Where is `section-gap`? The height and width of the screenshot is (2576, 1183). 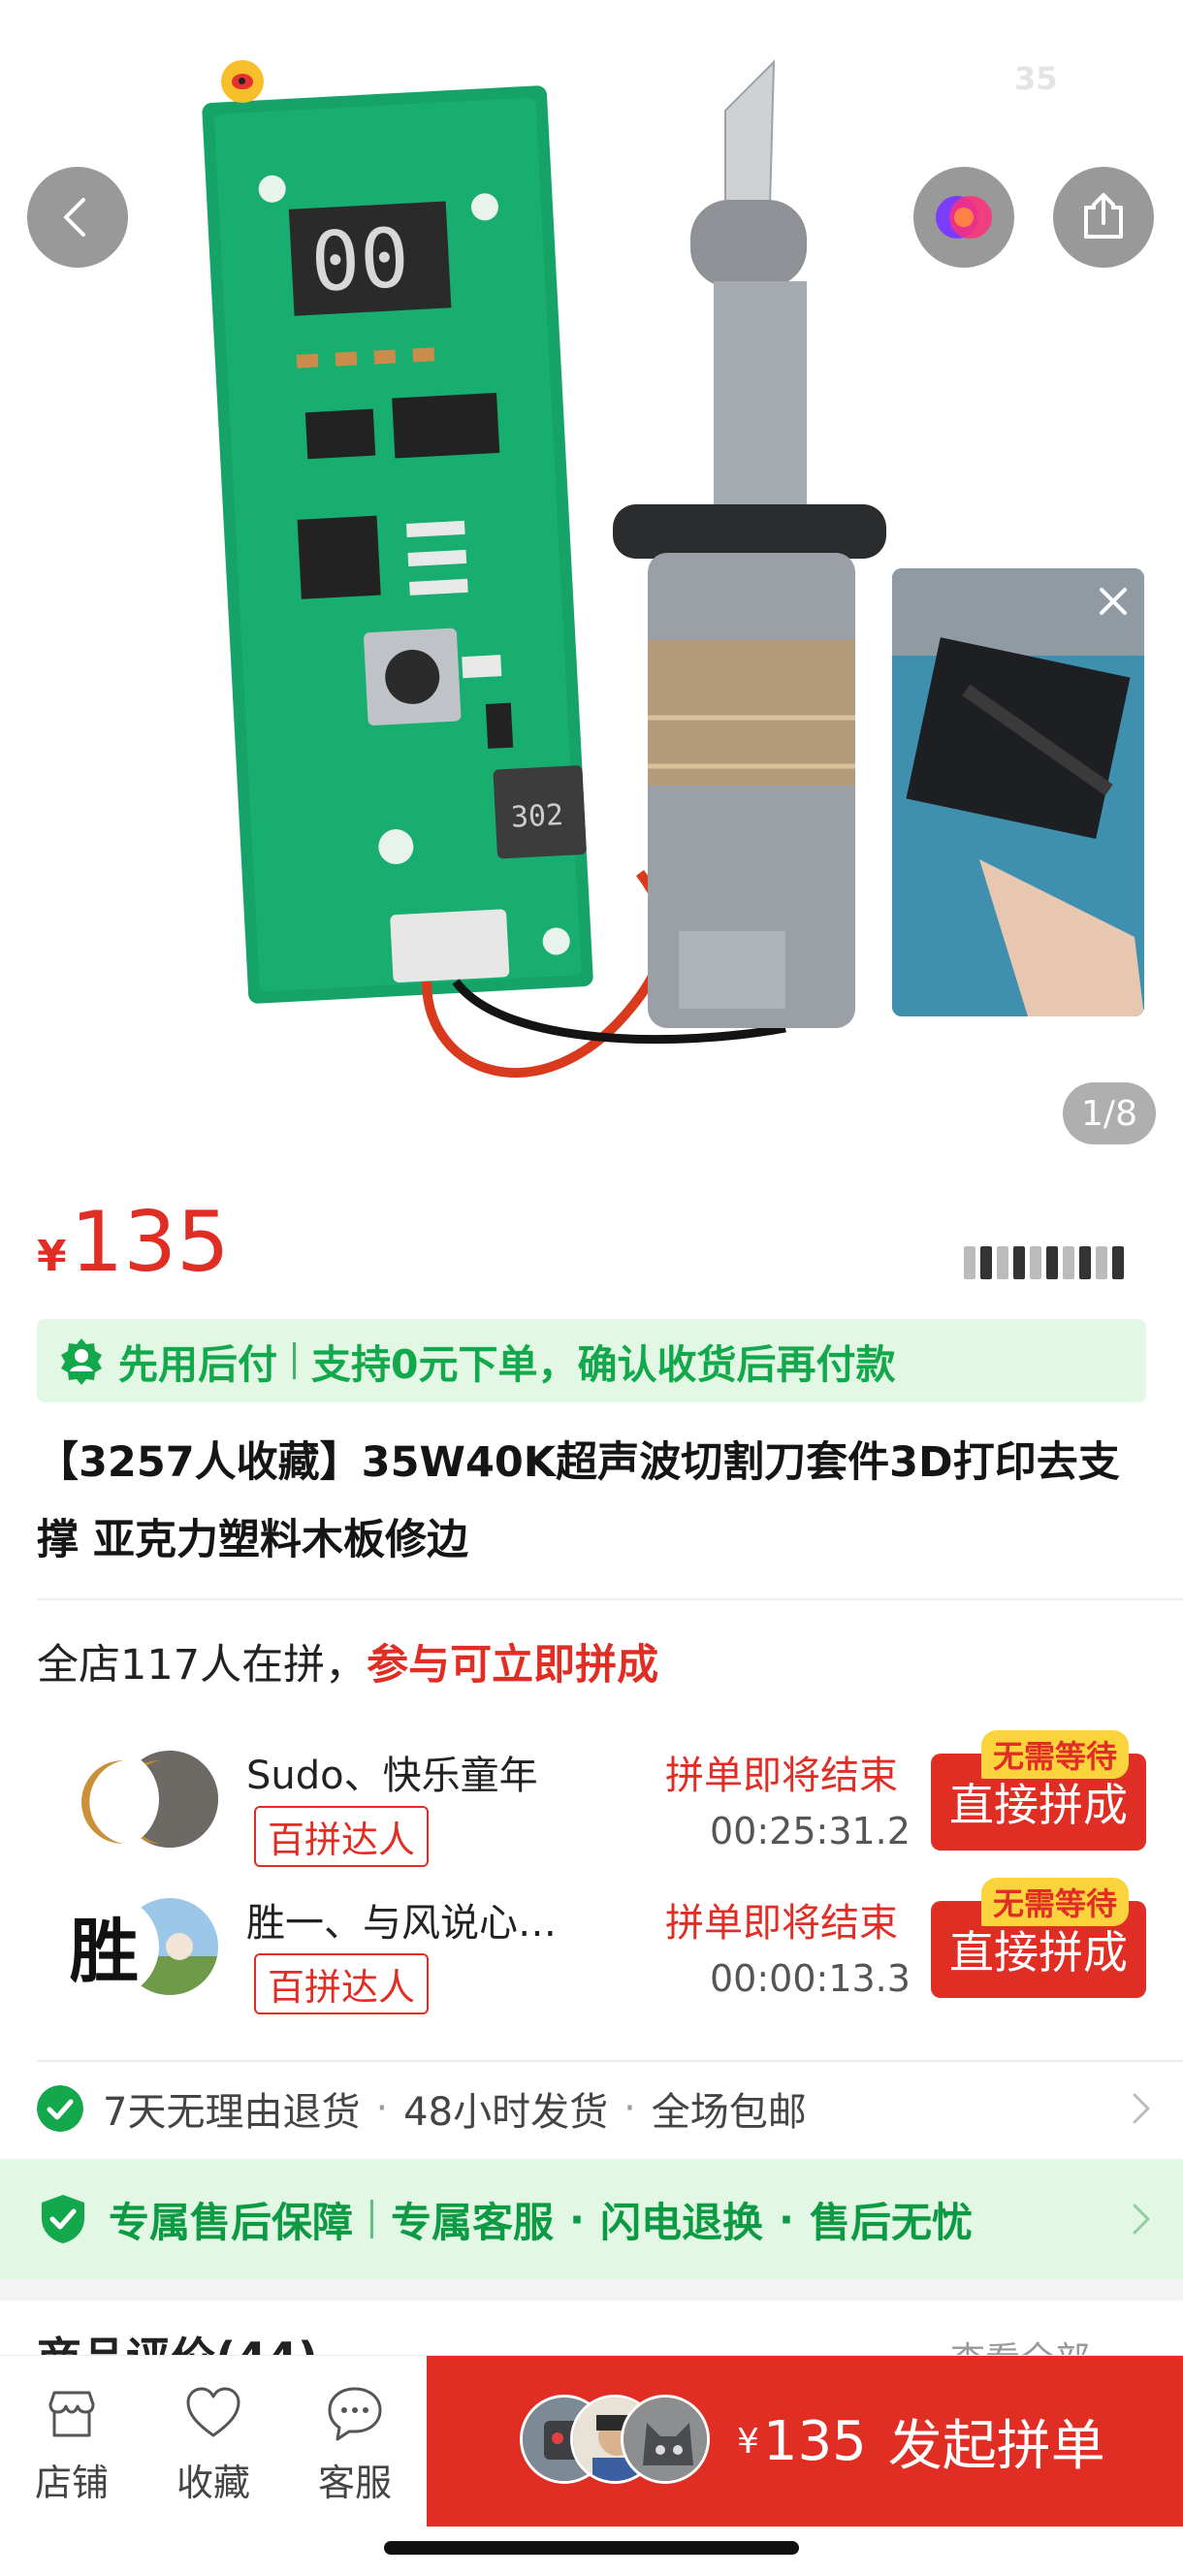 section-gap is located at coordinates (591, 2290).